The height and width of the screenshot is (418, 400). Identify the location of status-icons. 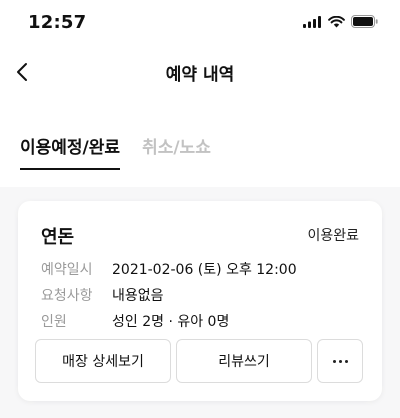
(340, 21).